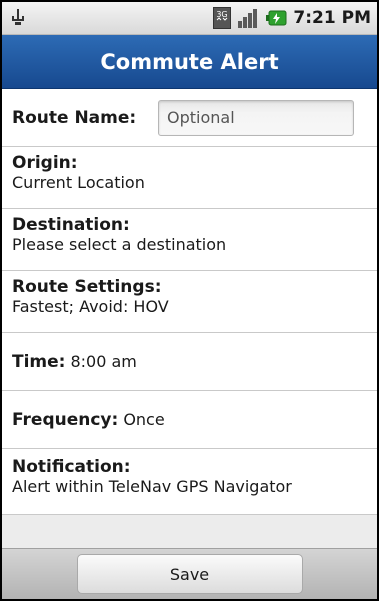  Describe the element at coordinates (189, 18) in the screenshot. I see `status-bar: 3G 7:21 PM` at that location.